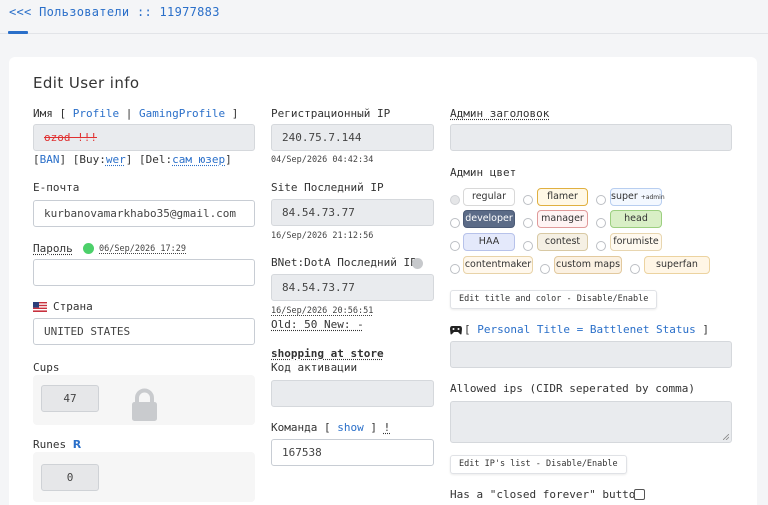 The height and width of the screenshot is (505, 768). I want to click on team-input: 167538, so click(352, 452).